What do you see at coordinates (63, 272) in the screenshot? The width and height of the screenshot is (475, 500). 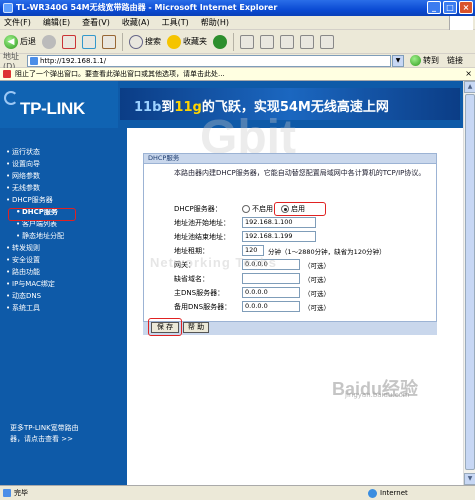 I see `sidebar-item-routing: 路由功能` at bounding box center [63, 272].